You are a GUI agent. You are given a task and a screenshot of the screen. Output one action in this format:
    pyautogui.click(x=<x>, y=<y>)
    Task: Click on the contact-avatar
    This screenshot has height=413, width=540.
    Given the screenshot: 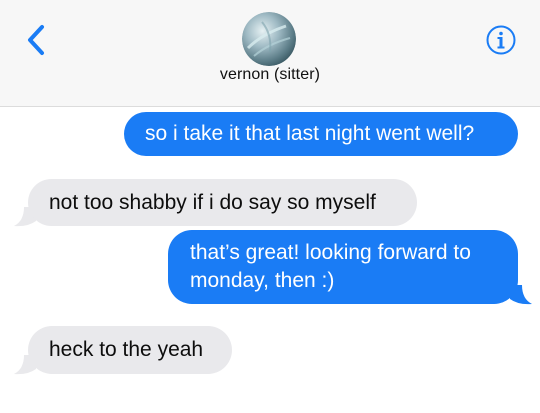 What is the action you would take?
    pyautogui.click(x=269, y=39)
    